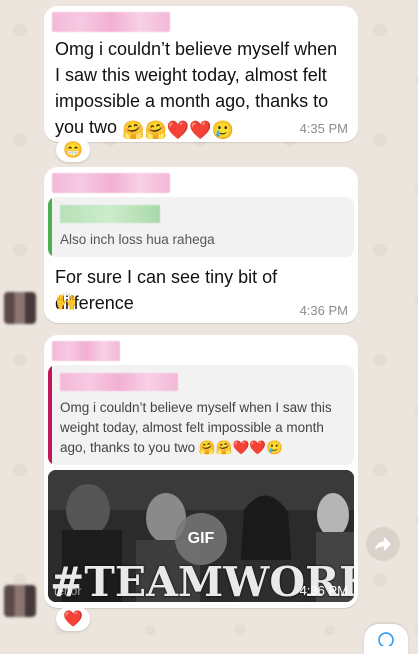  What do you see at coordinates (178, 130) in the screenshot?
I see `message-emojis: 🤗🤗❤️❤️🥲` at bounding box center [178, 130].